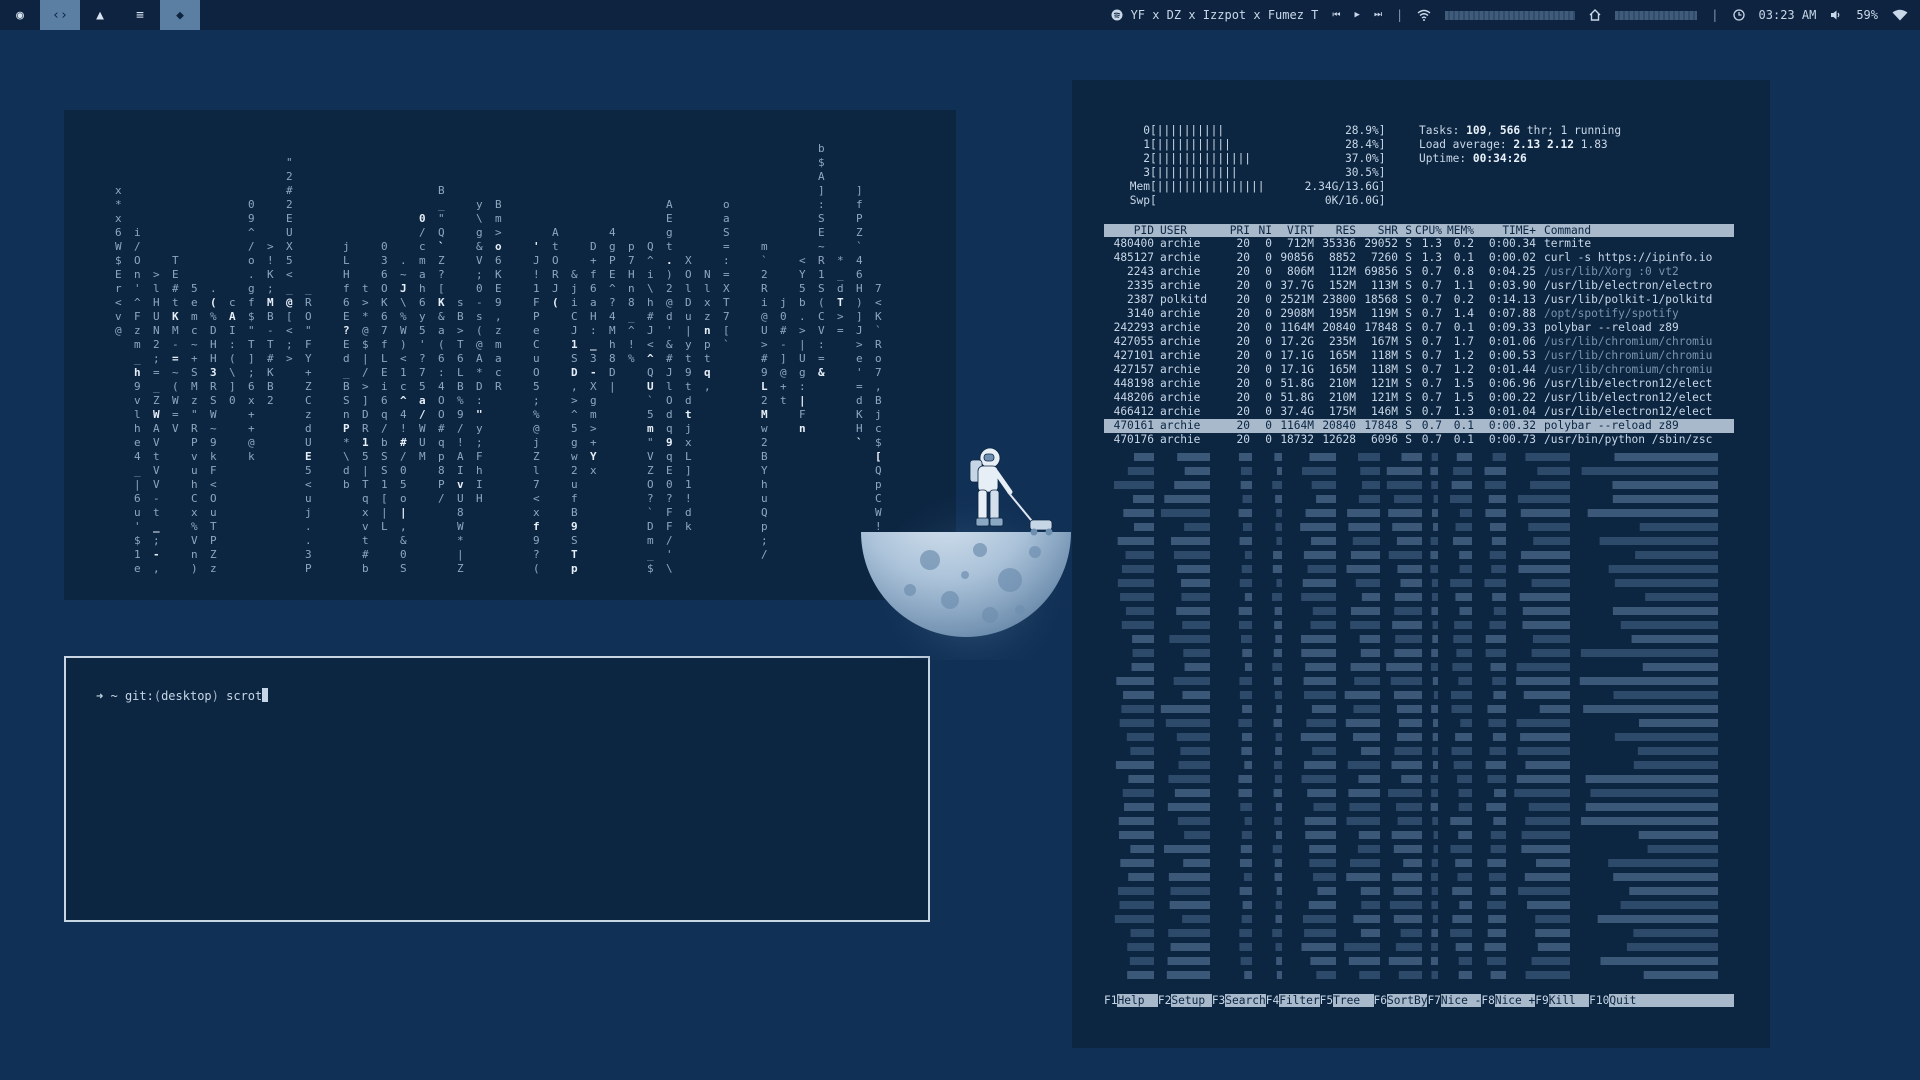 The width and height of the screenshot is (1920, 1080). Describe the element at coordinates (1357, 15) in the screenshot. I see `media-play-button: ▶` at that location.